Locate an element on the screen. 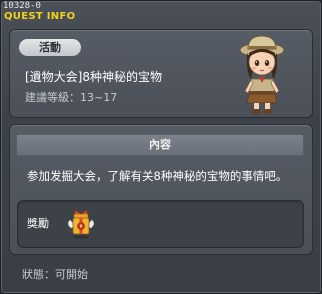 Image resolution: width=322 pixels, height=294 pixels. reward-box is located at coordinates (160, 224).